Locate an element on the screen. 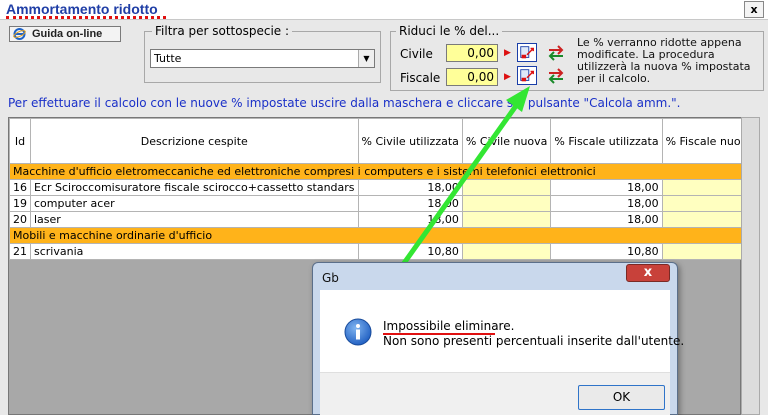  cell-id: 21 is located at coordinates (20, 251).